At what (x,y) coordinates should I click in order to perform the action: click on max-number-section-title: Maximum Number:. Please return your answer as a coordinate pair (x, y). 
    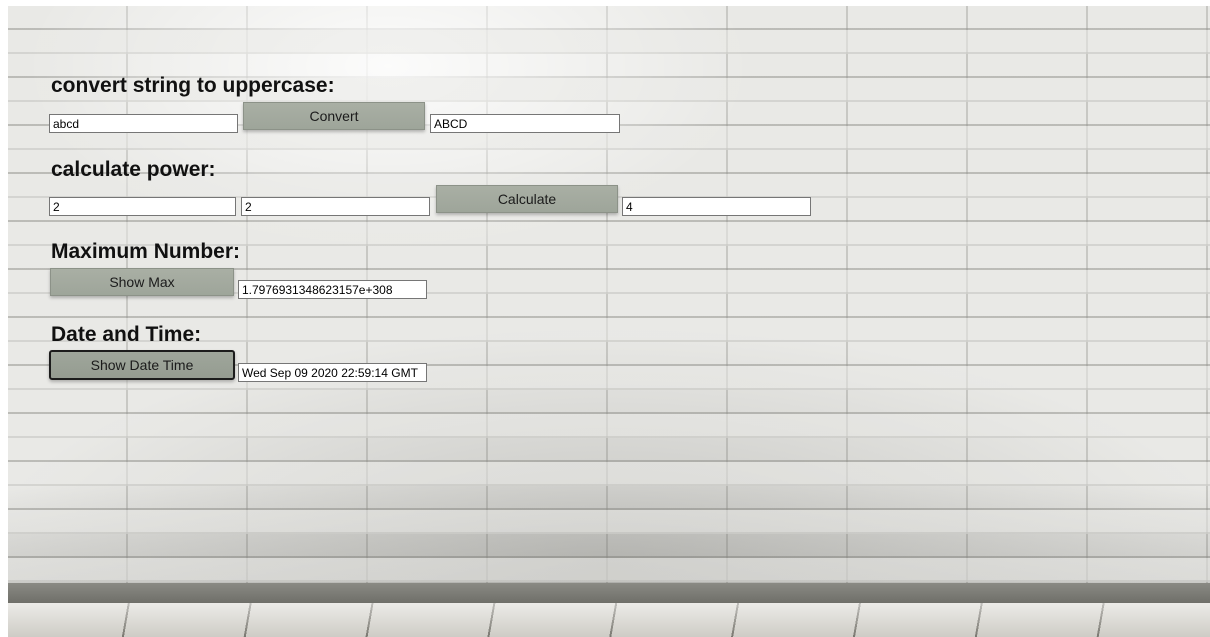
    Looking at the image, I should click on (146, 251).